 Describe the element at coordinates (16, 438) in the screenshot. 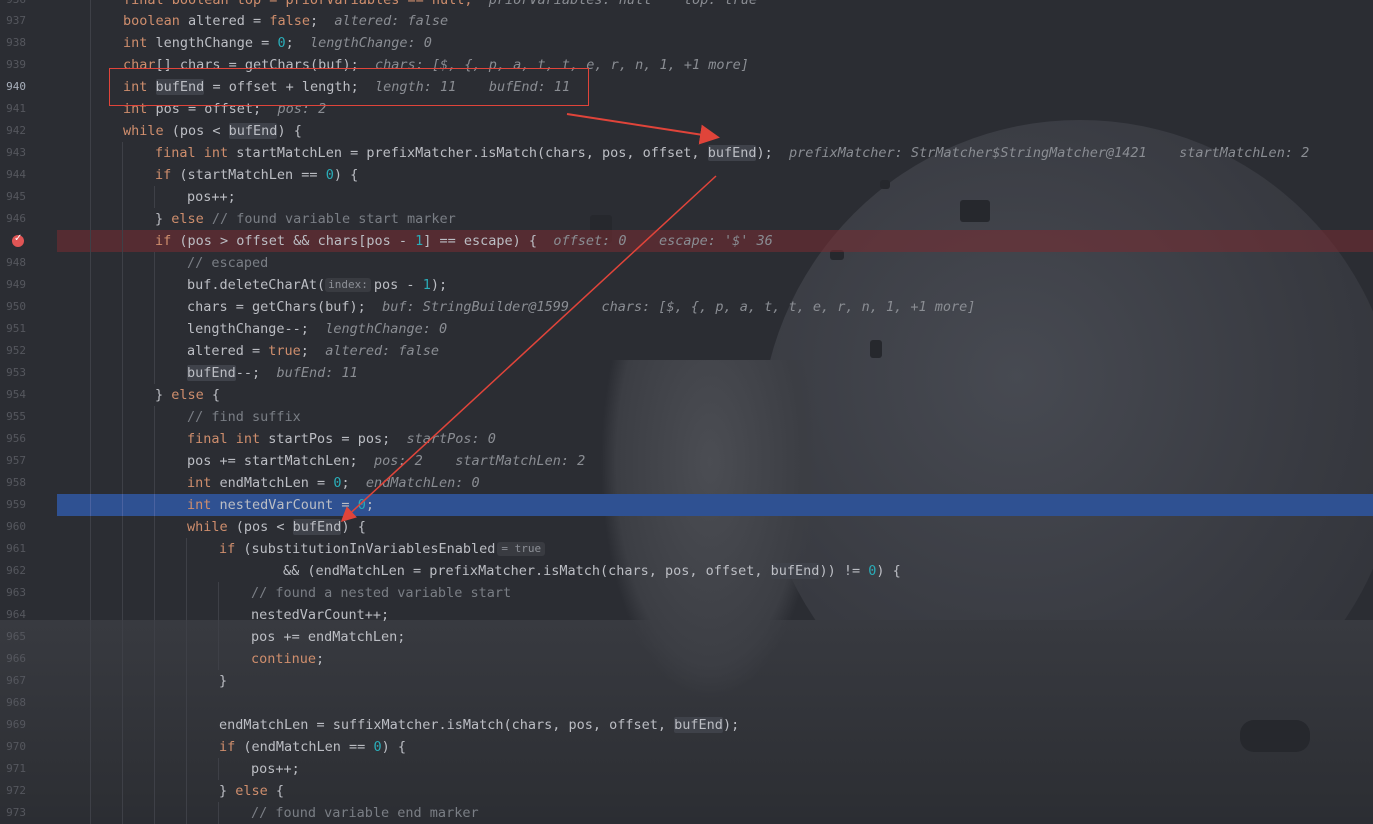

I see `line-number: 956` at that location.